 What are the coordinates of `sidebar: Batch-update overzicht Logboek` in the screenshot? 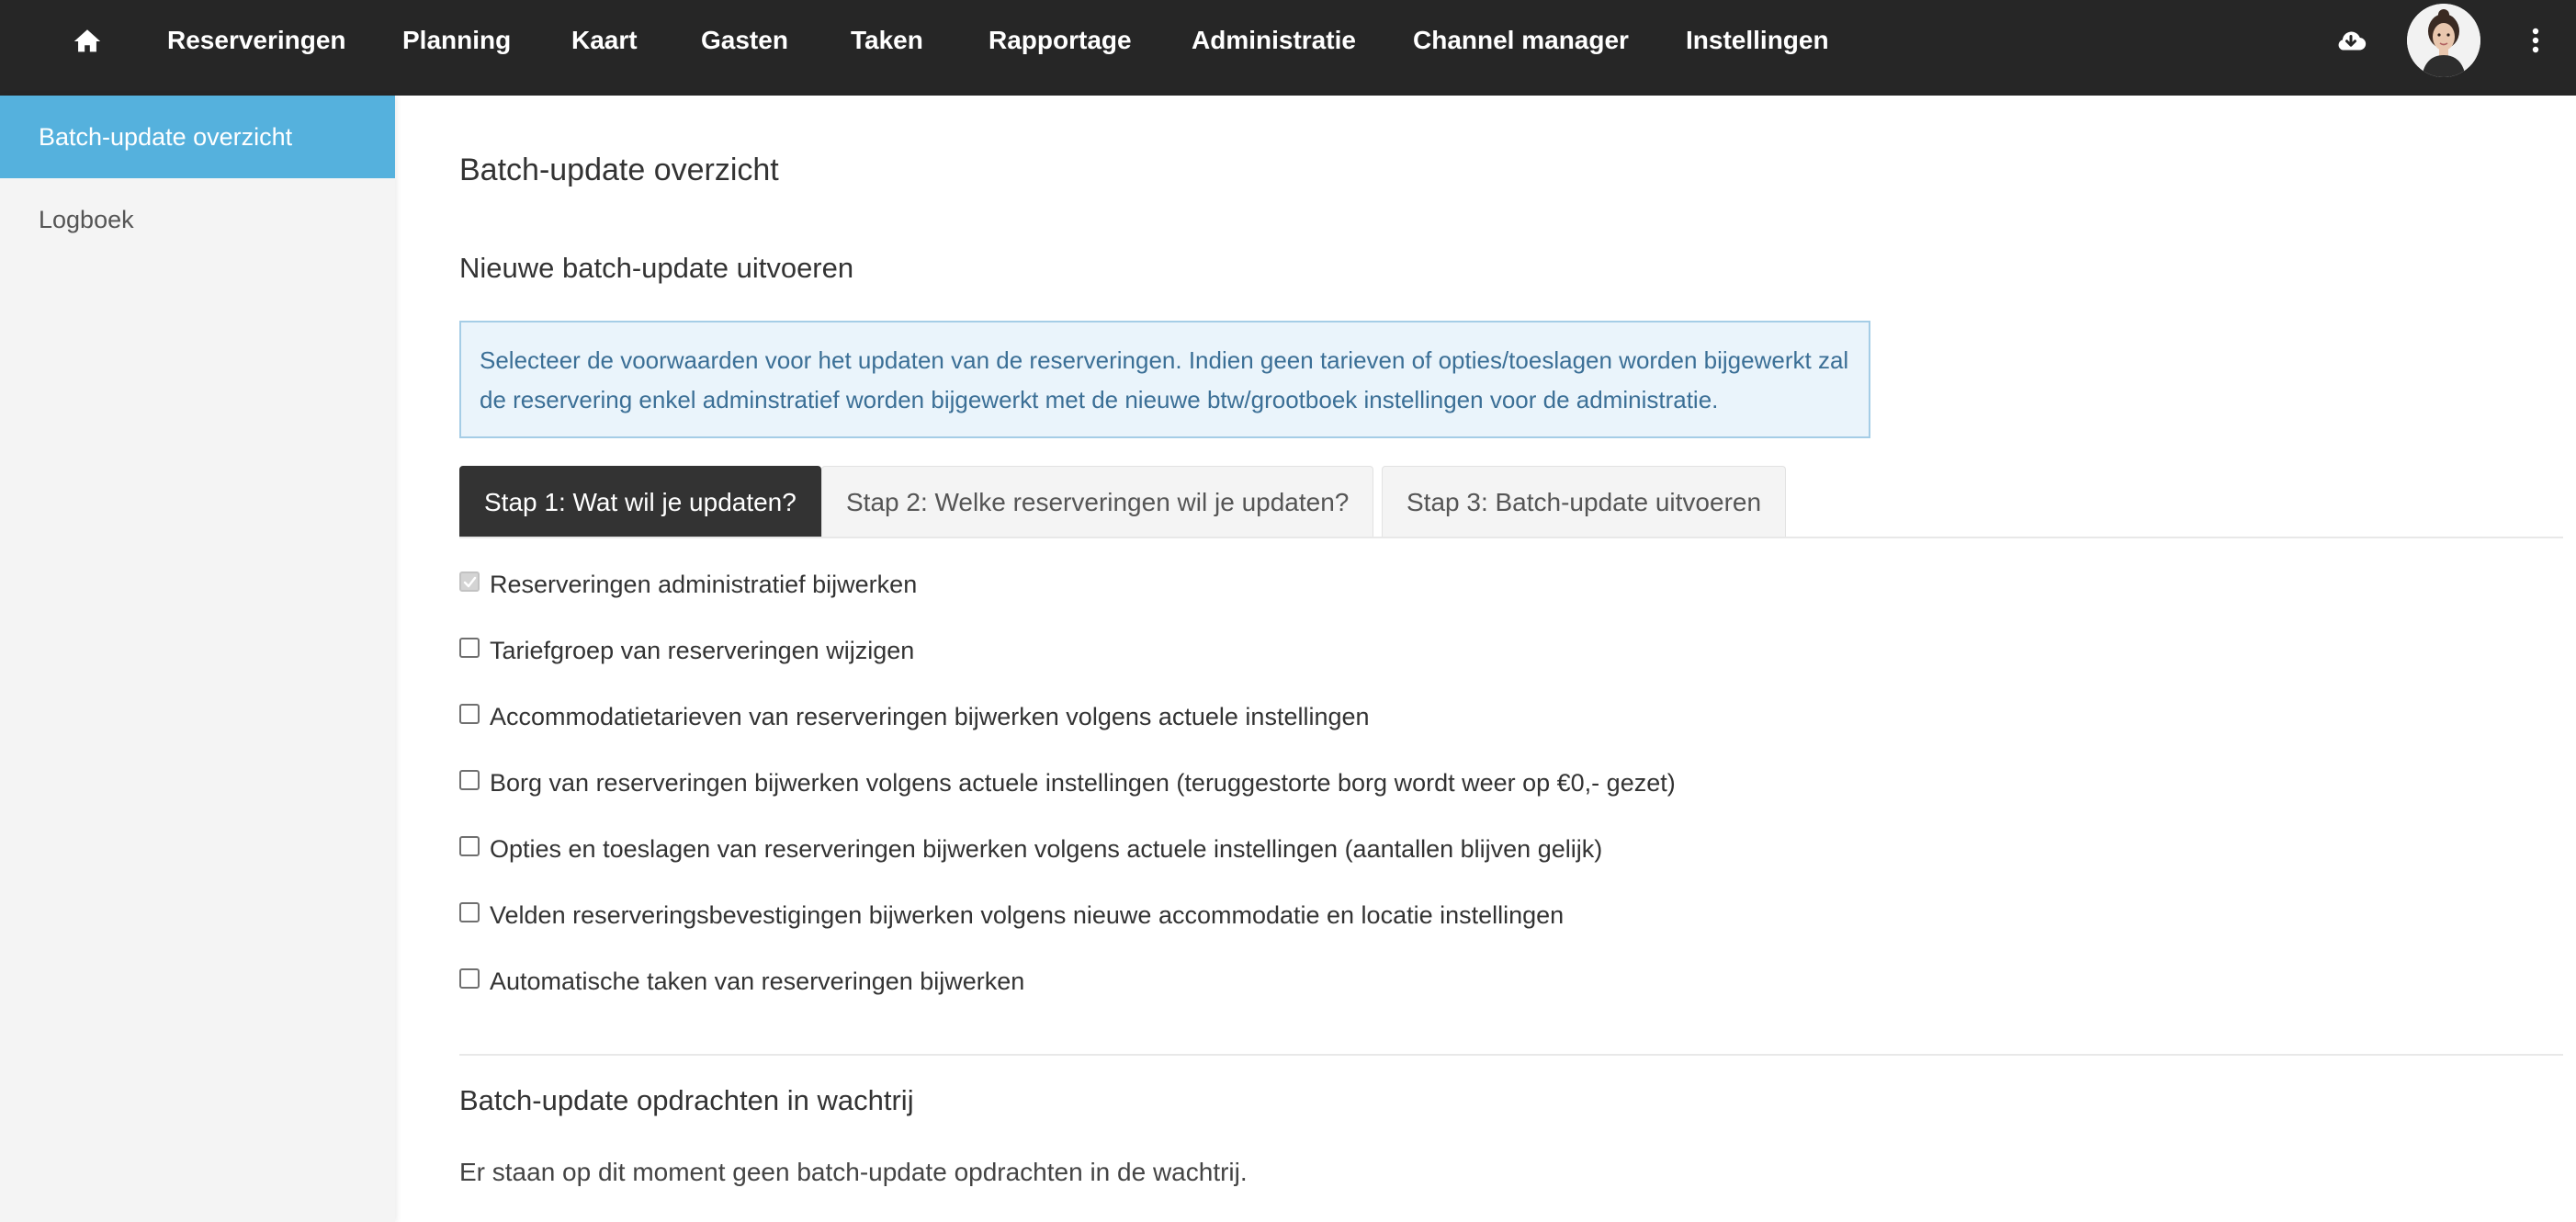 It's located at (197, 659).